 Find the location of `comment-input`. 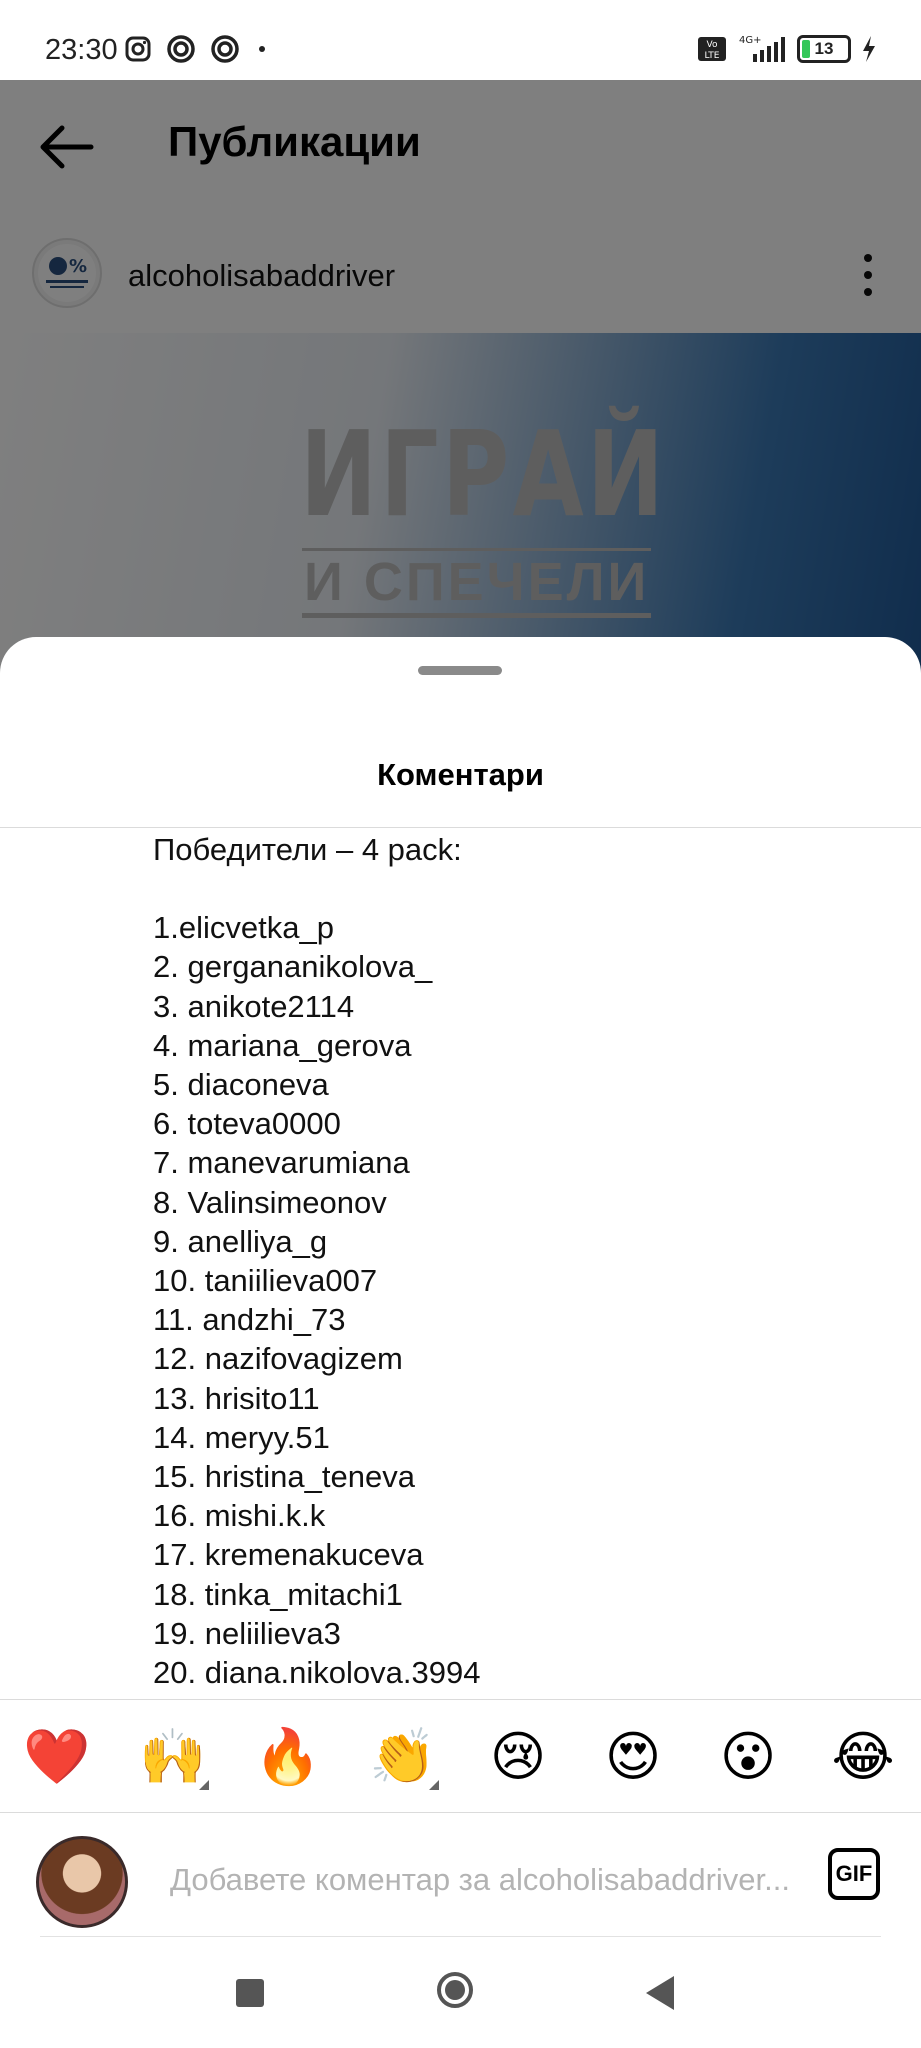

comment-input is located at coordinates (481, 1880).